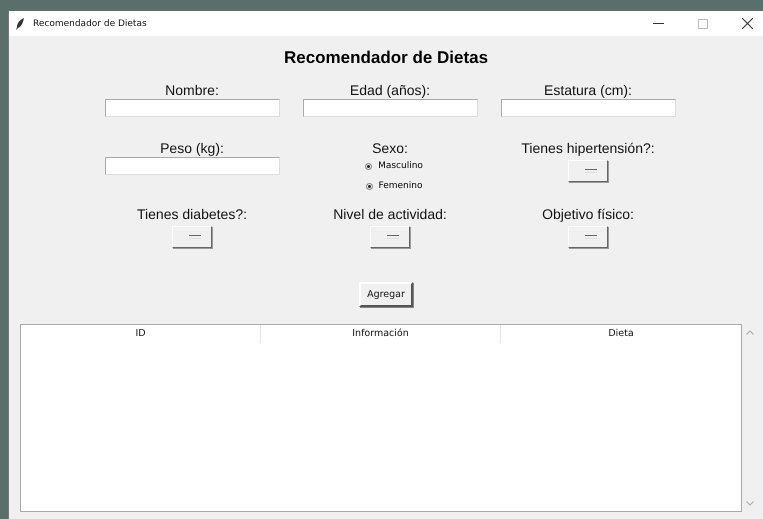  What do you see at coordinates (386, 294) in the screenshot?
I see `add-button: Agregar` at bounding box center [386, 294].